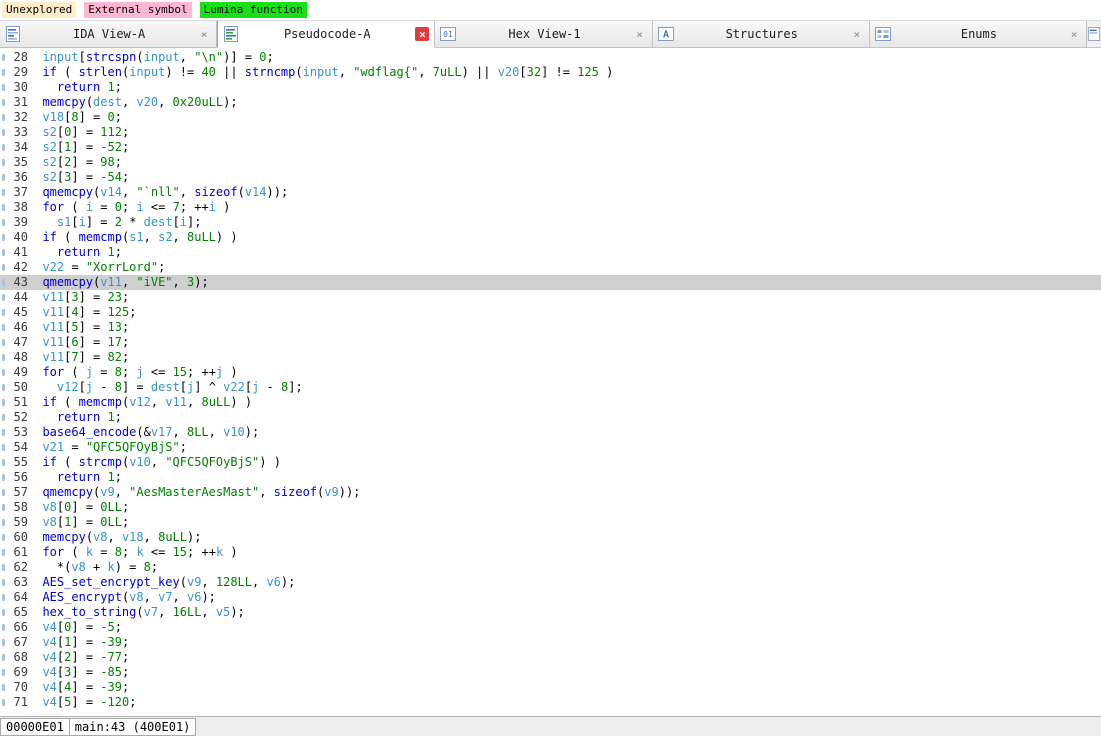 This screenshot has width=1101, height=736. What do you see at coordinates (20, 207) in the screenshot?
I see `line-number: 38` at bounding box center [20, 207].